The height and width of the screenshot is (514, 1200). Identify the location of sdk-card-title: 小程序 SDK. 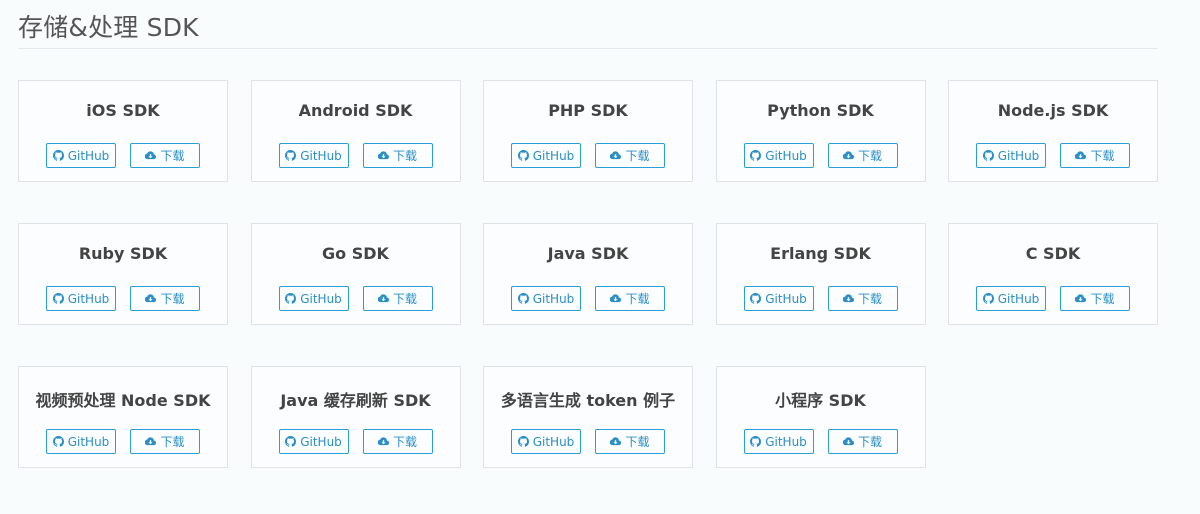
(820, 400).